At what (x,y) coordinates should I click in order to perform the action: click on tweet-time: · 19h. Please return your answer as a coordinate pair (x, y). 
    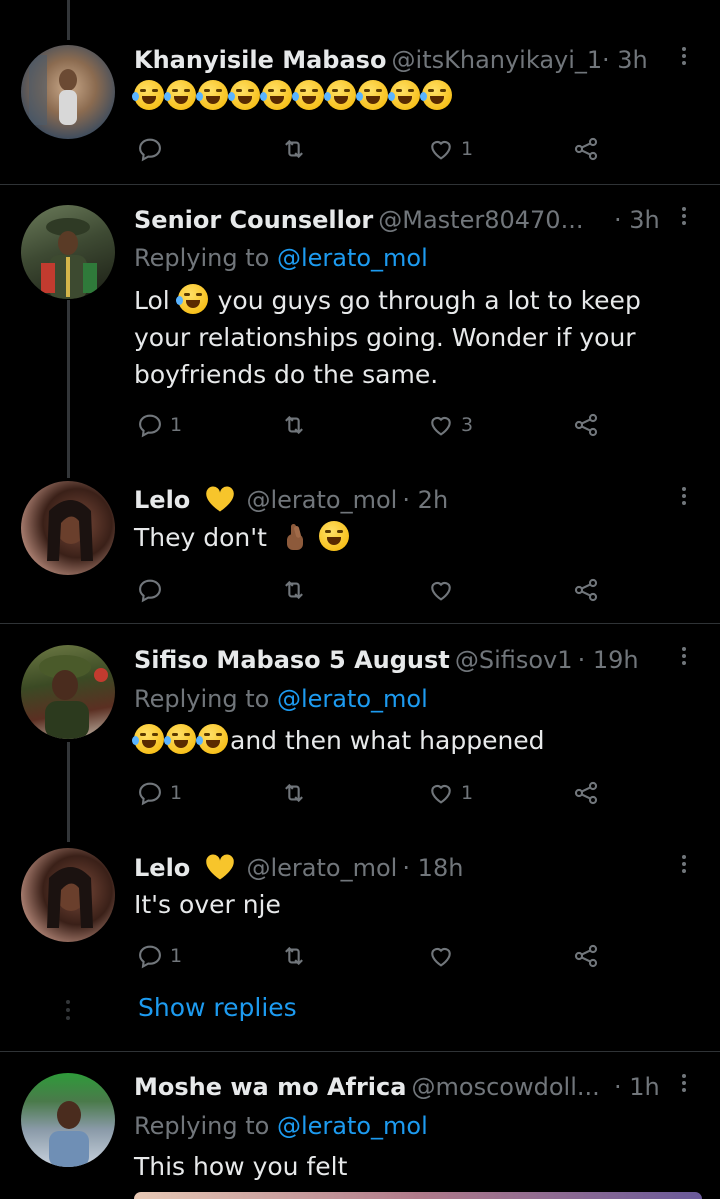
    Looking at the image, I should click on (608, 660).